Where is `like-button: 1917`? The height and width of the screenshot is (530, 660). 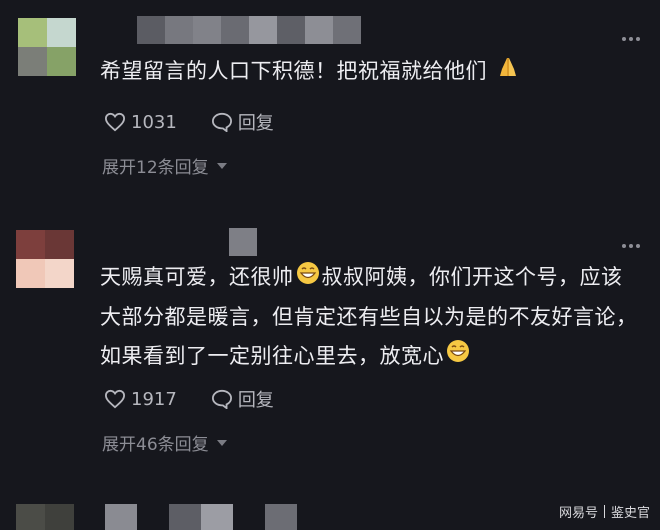
like-button: 1917 is located at coordinates (140, 399).